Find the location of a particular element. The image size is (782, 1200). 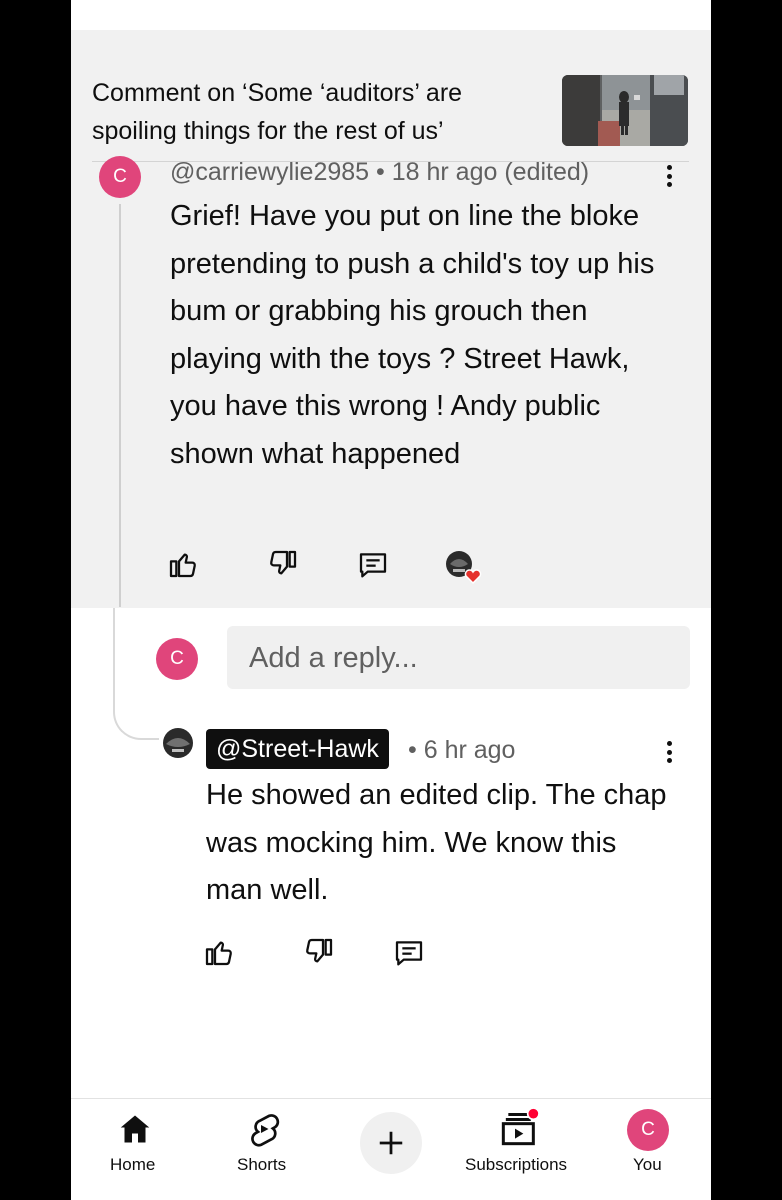

bottom-navigation: Home Shorts Subscriptions C You is located at coordinates (391, 1149).